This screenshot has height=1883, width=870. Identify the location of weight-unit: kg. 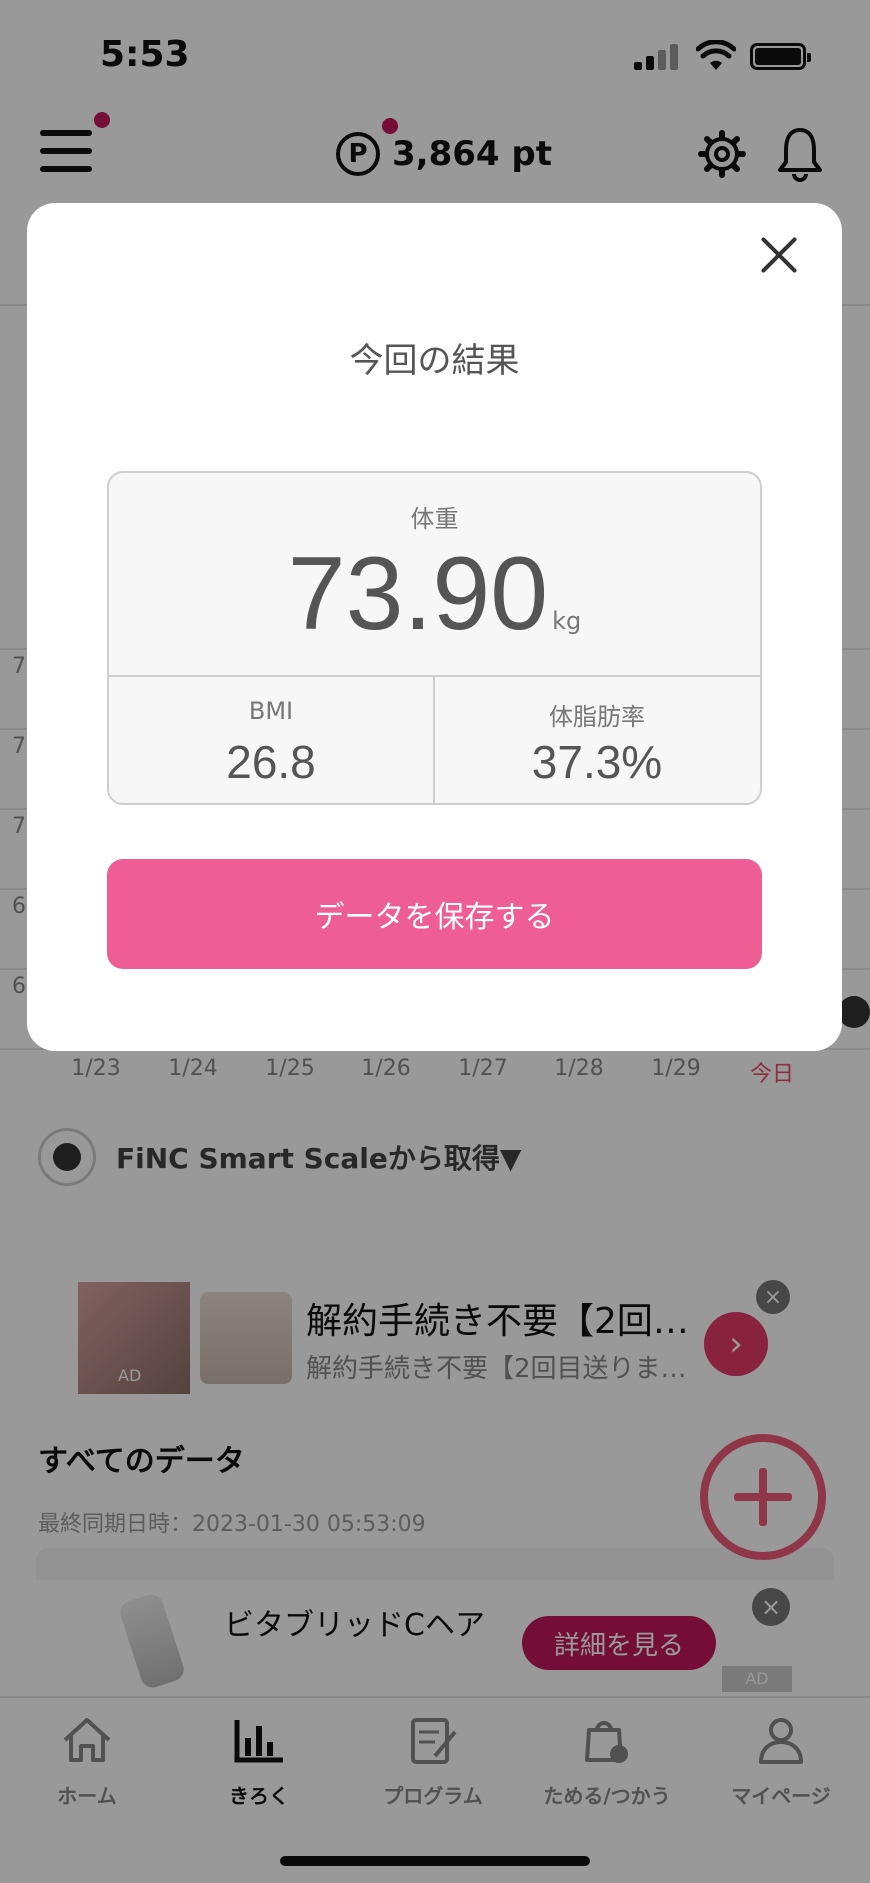
(567, 621).